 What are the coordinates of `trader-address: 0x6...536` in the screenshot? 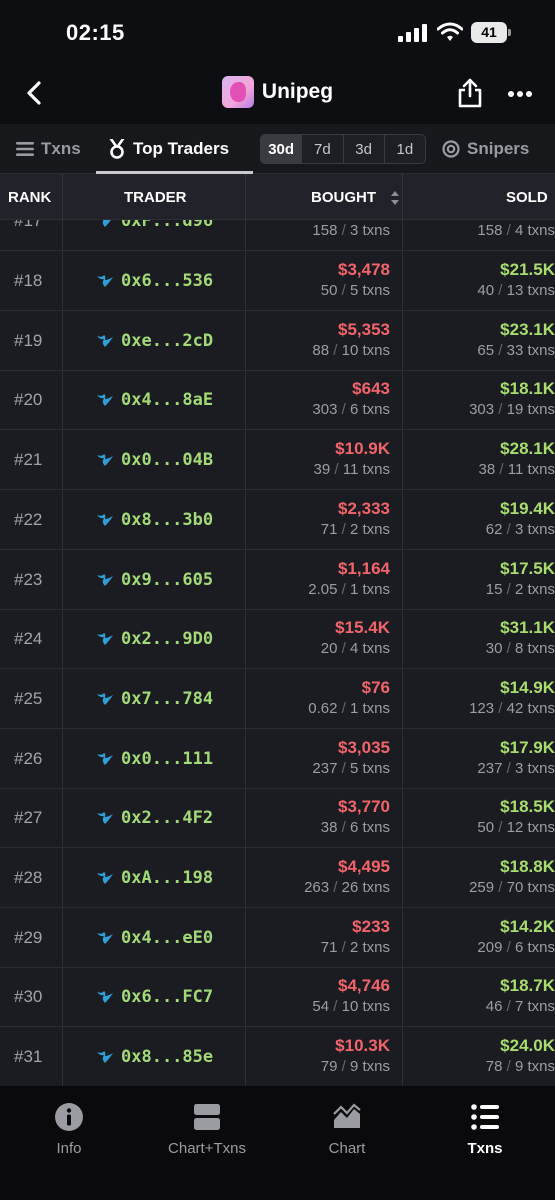 It's located at (167, 281).